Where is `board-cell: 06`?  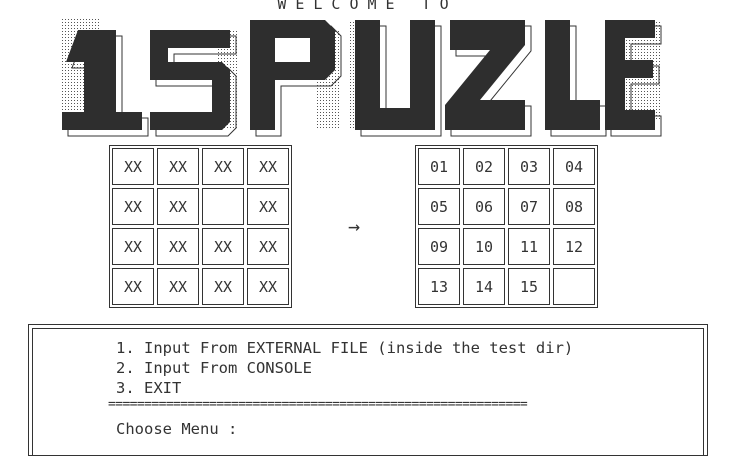 board-cell: 06 is located at coordinates (484, 206).